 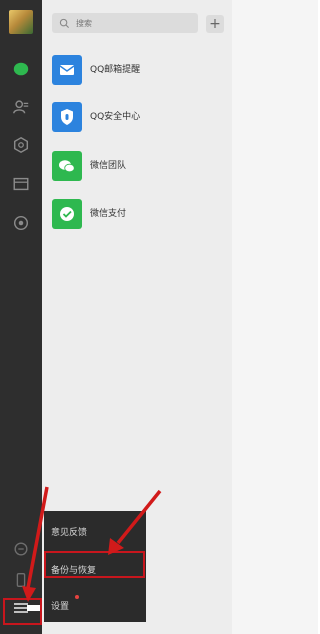 I want to click on list-item: QQ安全中心, so click(x=137, y=118).